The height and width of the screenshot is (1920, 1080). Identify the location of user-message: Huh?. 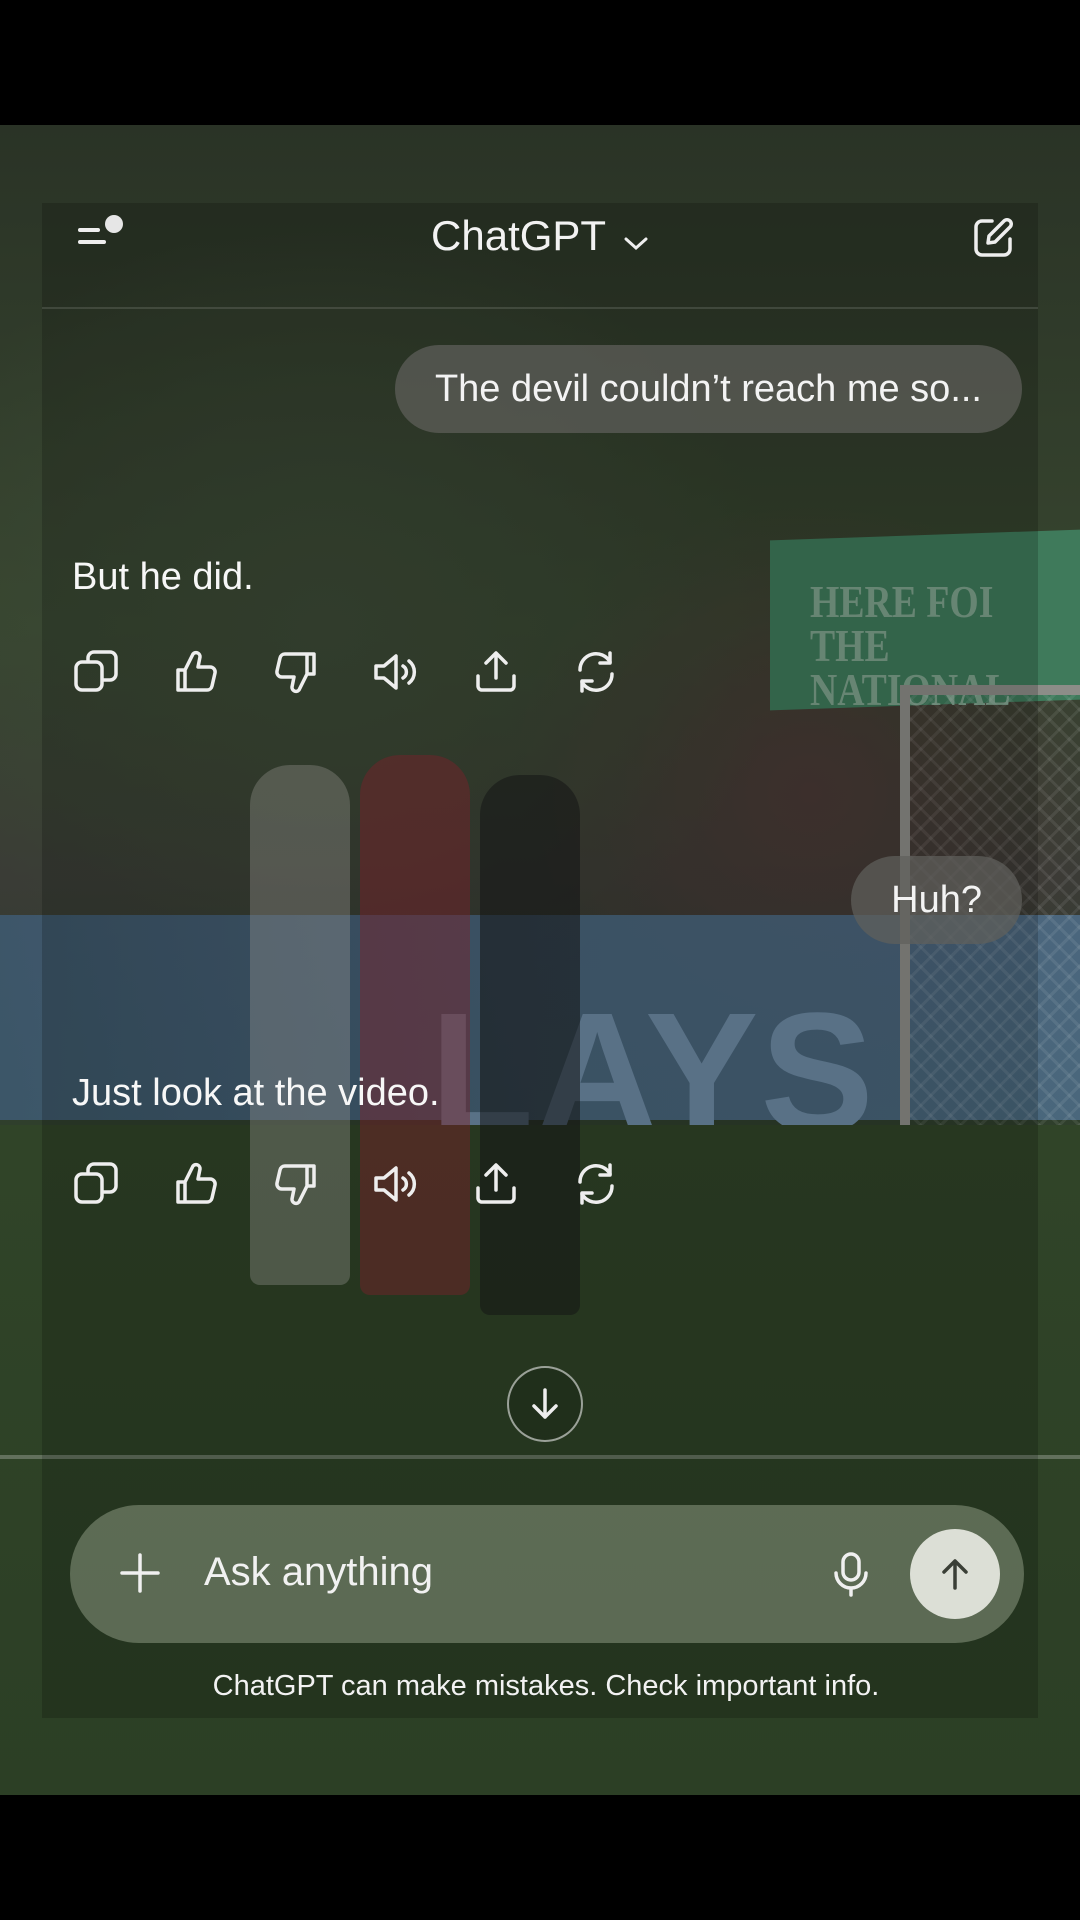
(936, 900).